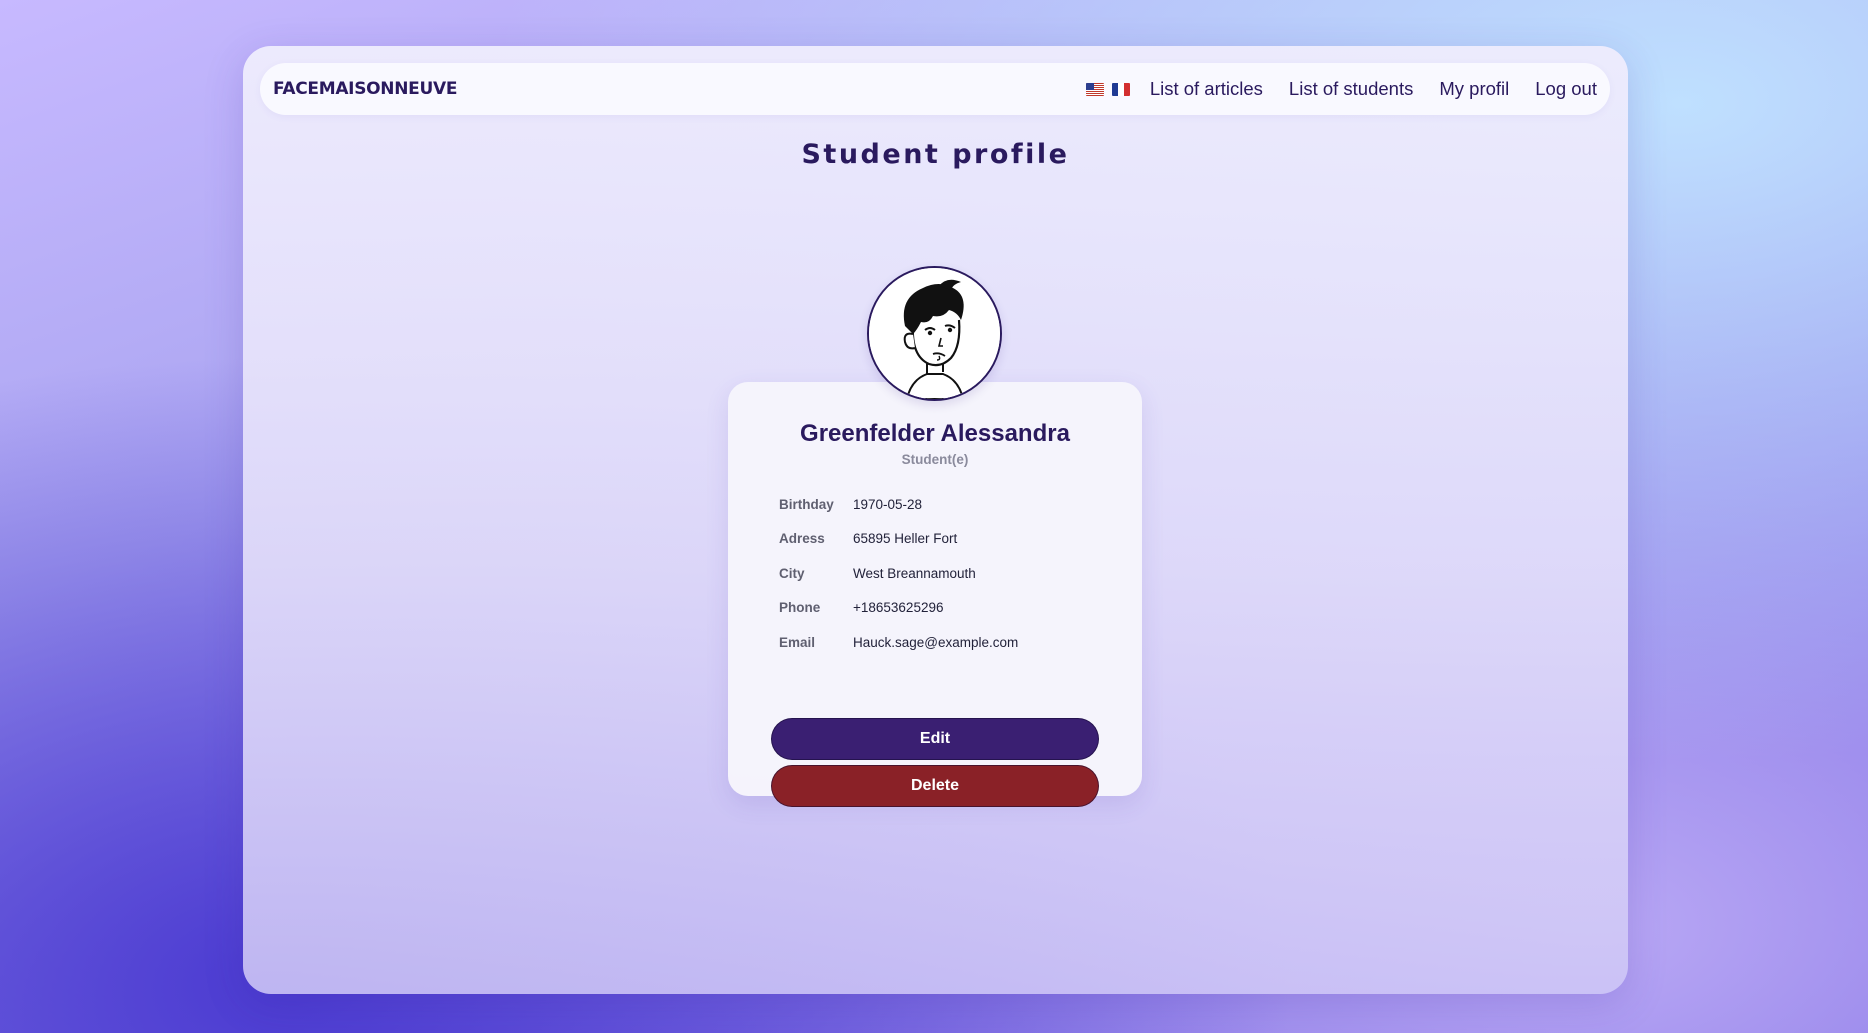  Describe the element at coordinates (1474, 89) in the screenshot. I see `nav-link-my-profile: My profil` at that location.